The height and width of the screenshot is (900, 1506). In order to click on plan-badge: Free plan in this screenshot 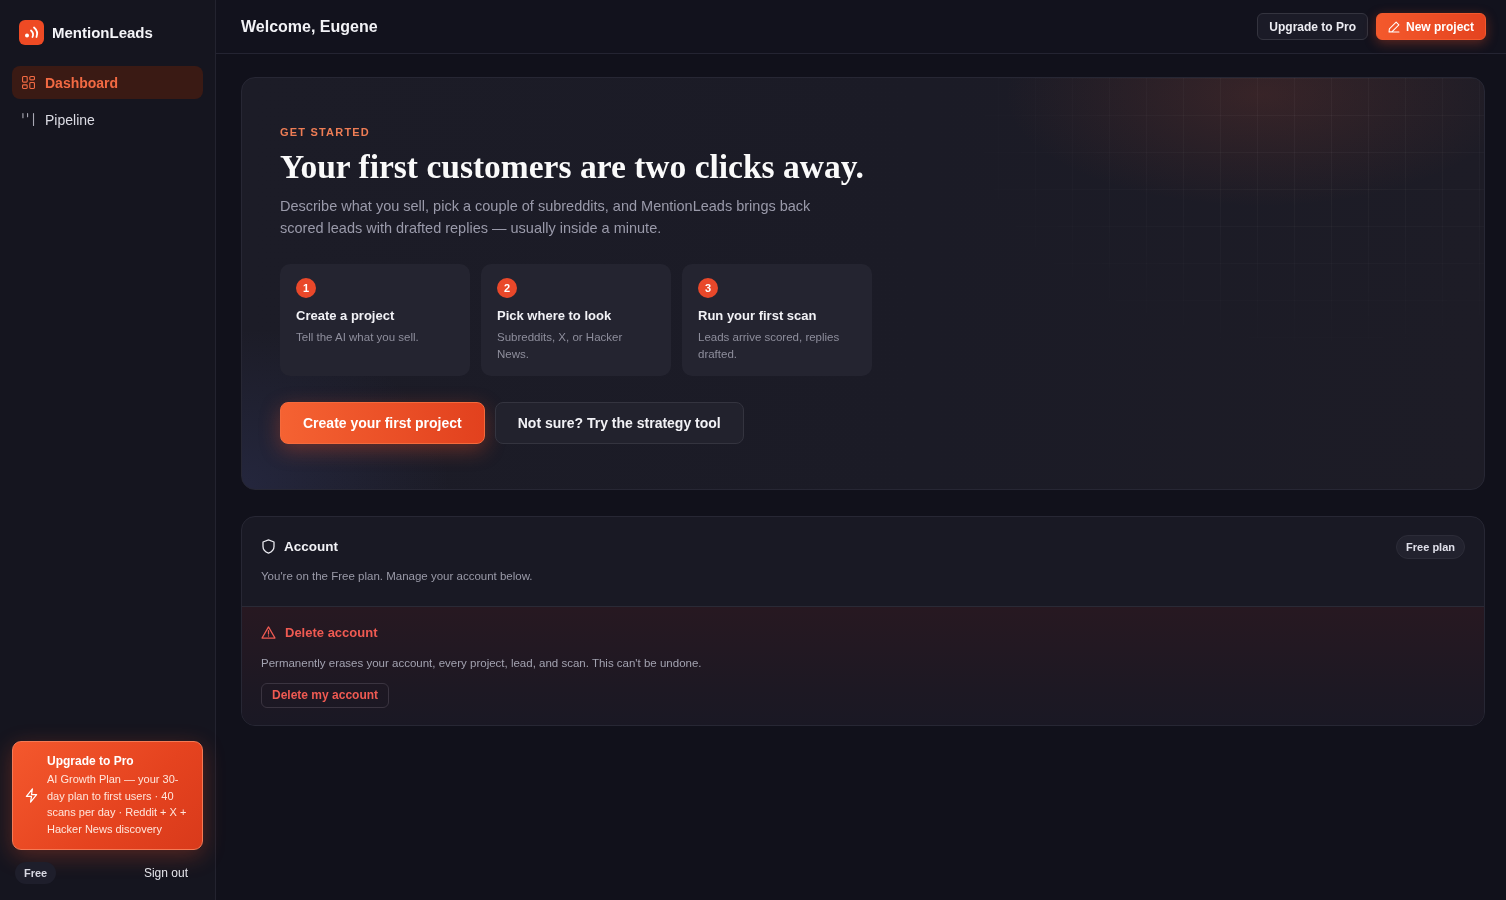, I will do `click(1430, 546)`.